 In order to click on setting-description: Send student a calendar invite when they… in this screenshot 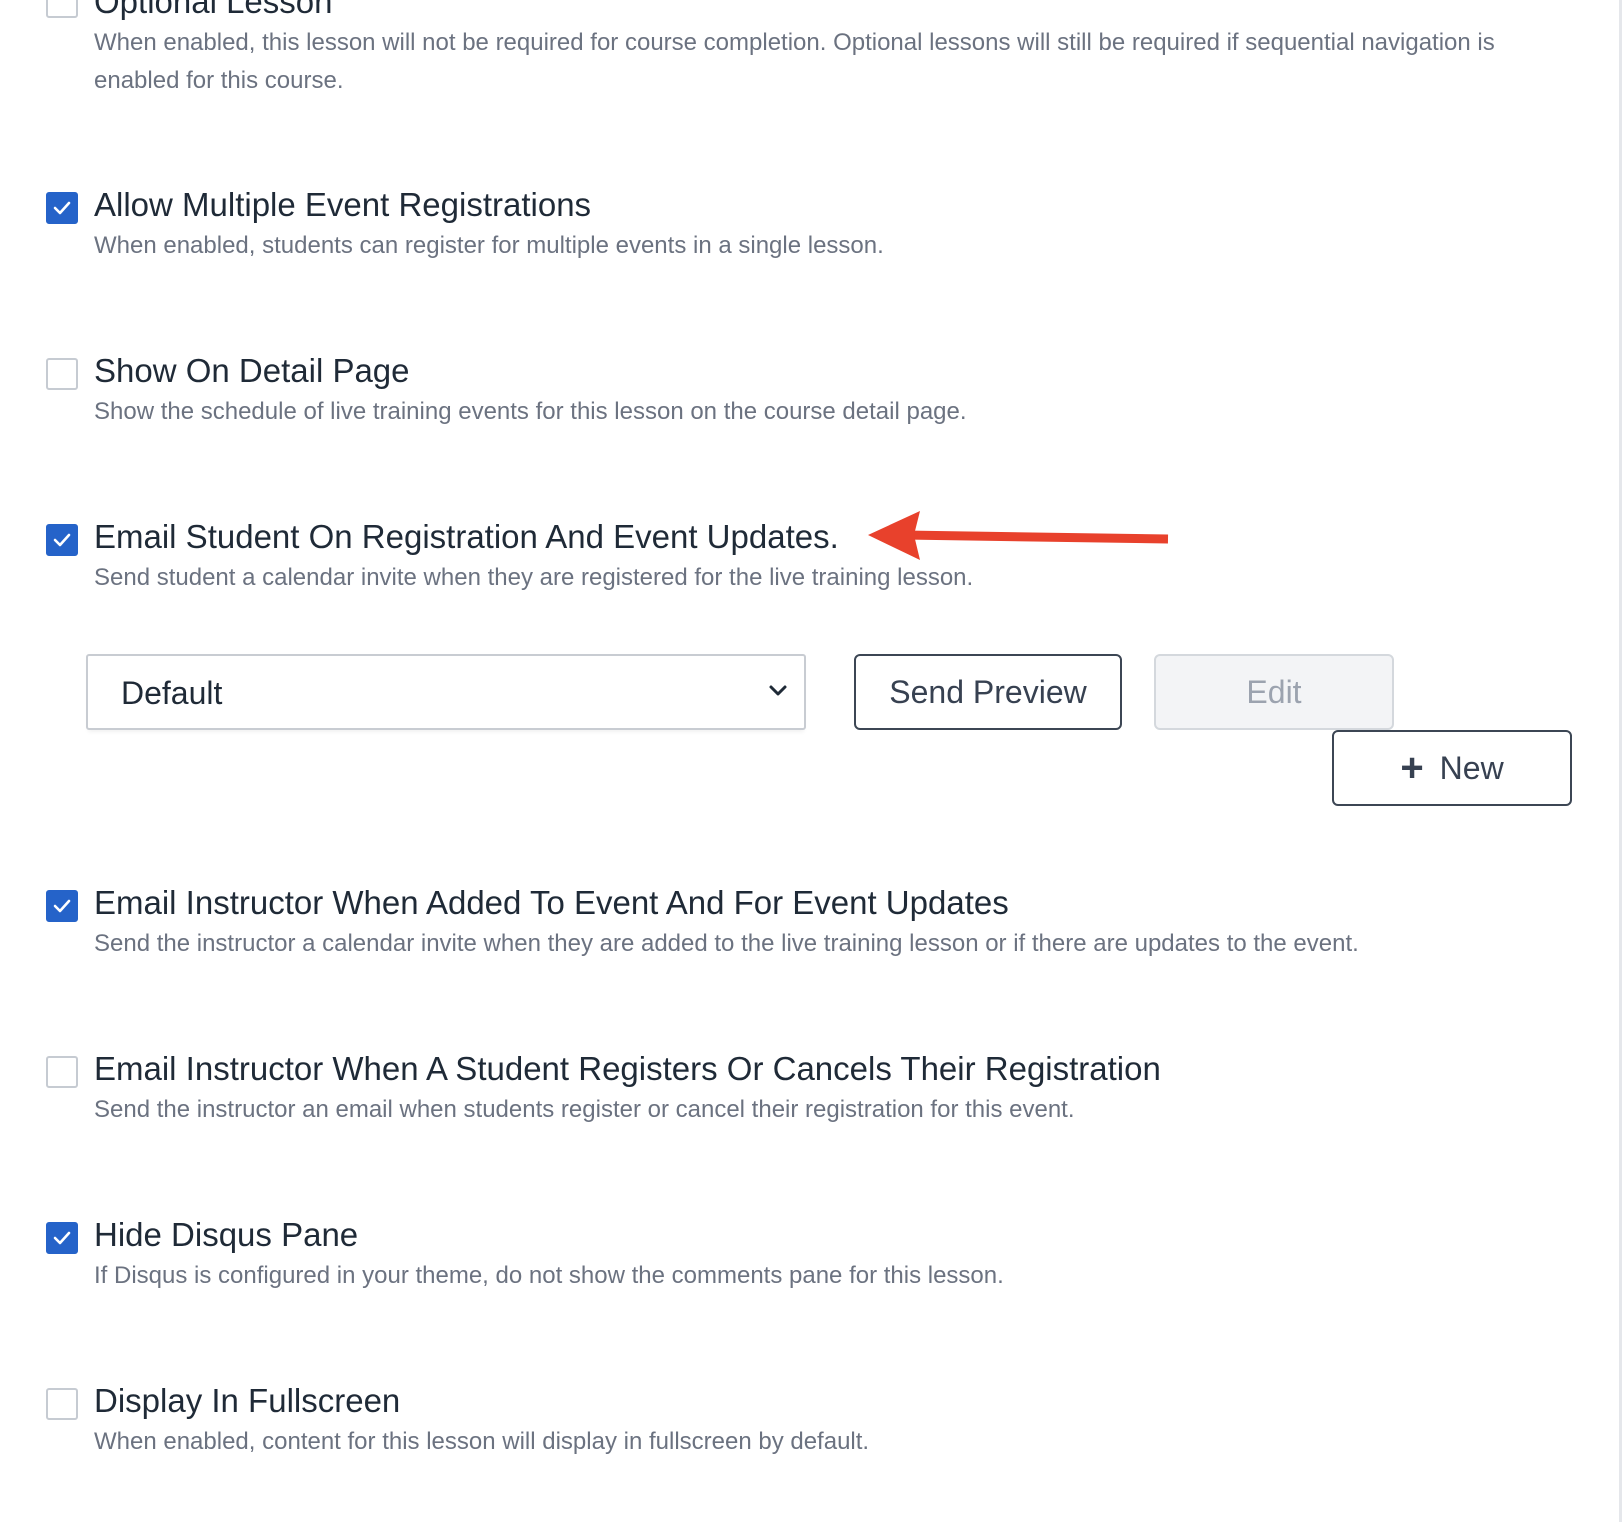, I will do `click(534, 577)`.